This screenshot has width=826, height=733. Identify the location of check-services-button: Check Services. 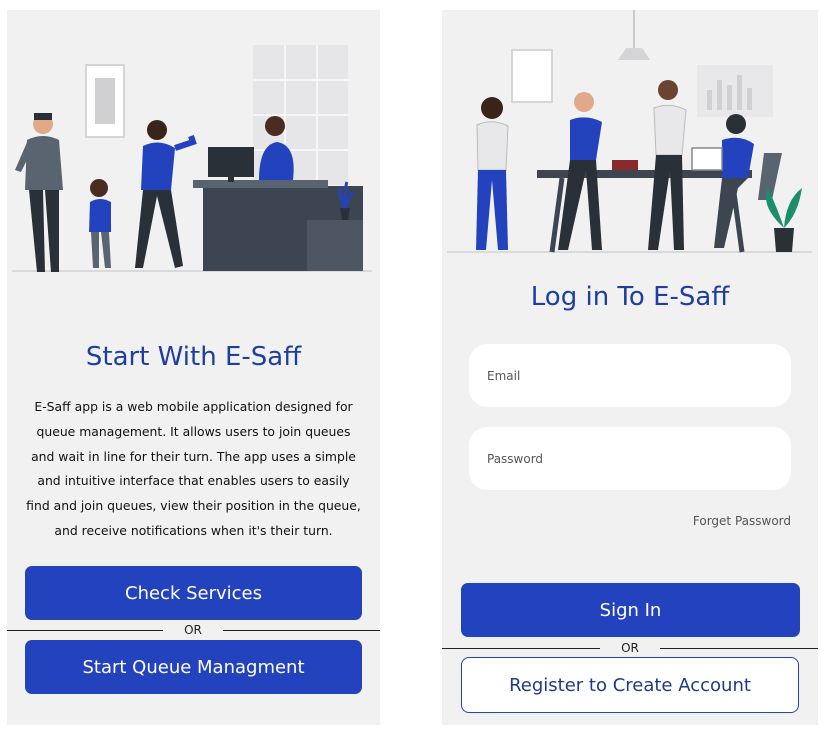
(193, 593).